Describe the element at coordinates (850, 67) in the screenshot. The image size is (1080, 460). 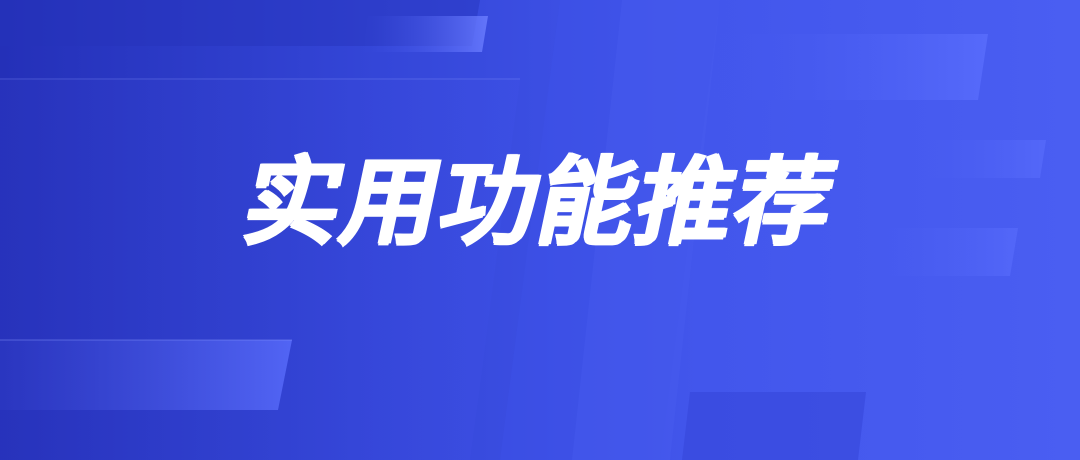
I see `bg-stripe-right-top` at that location.